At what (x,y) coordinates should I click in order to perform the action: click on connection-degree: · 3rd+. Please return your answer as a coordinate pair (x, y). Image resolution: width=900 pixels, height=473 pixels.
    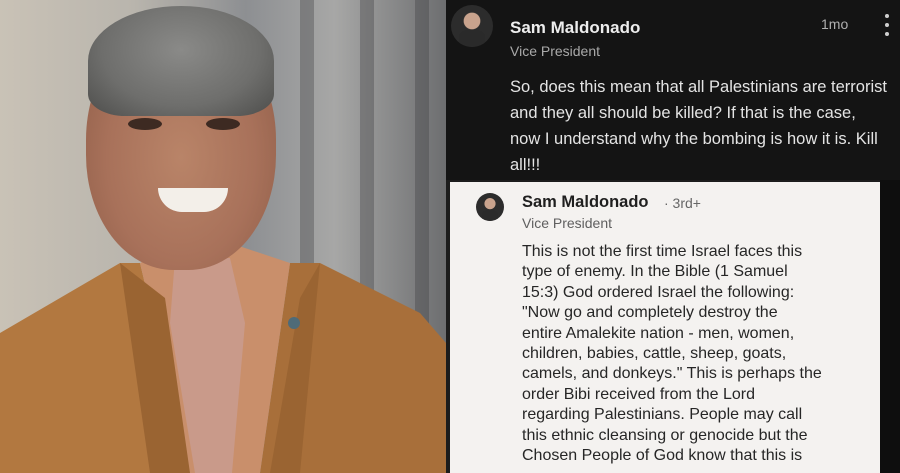
    Looking at the image, I should click on (682, 203).